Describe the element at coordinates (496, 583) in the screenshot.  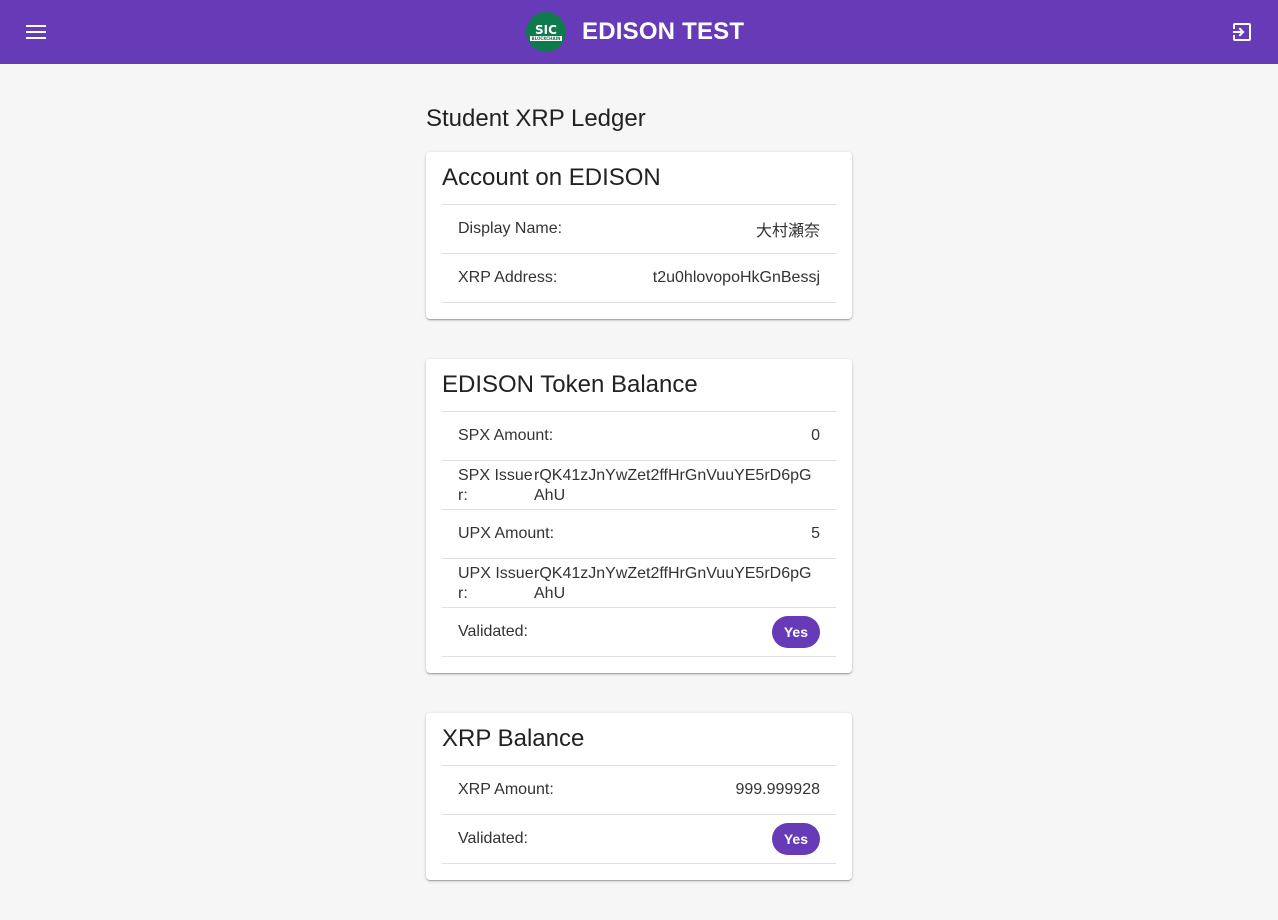
I see `upx-issuer-label: UPX Issuer:` at that location.